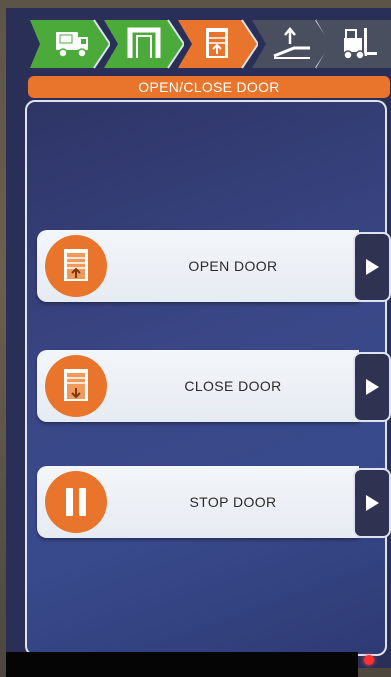 The width and height of the screenshot is (391, 677). What do you see at coordinates (369, 660) in the screenshot?
I see `power-led-icon` at bounding box center [369, 660].